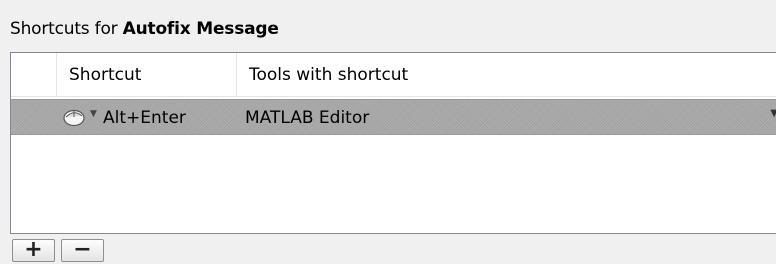  I want to click on tools-cell: MATLAB Editor, so click(307, 118).